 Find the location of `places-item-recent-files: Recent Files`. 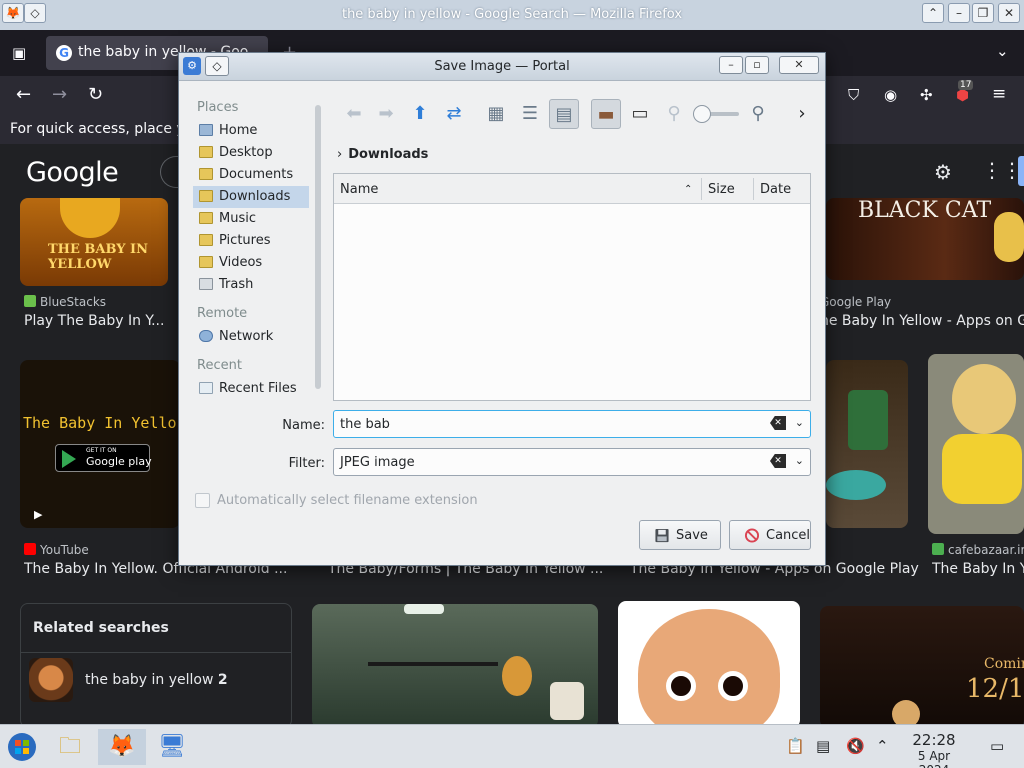

places-item-recent-files: Recent Files is located at coordinates (251, 389).